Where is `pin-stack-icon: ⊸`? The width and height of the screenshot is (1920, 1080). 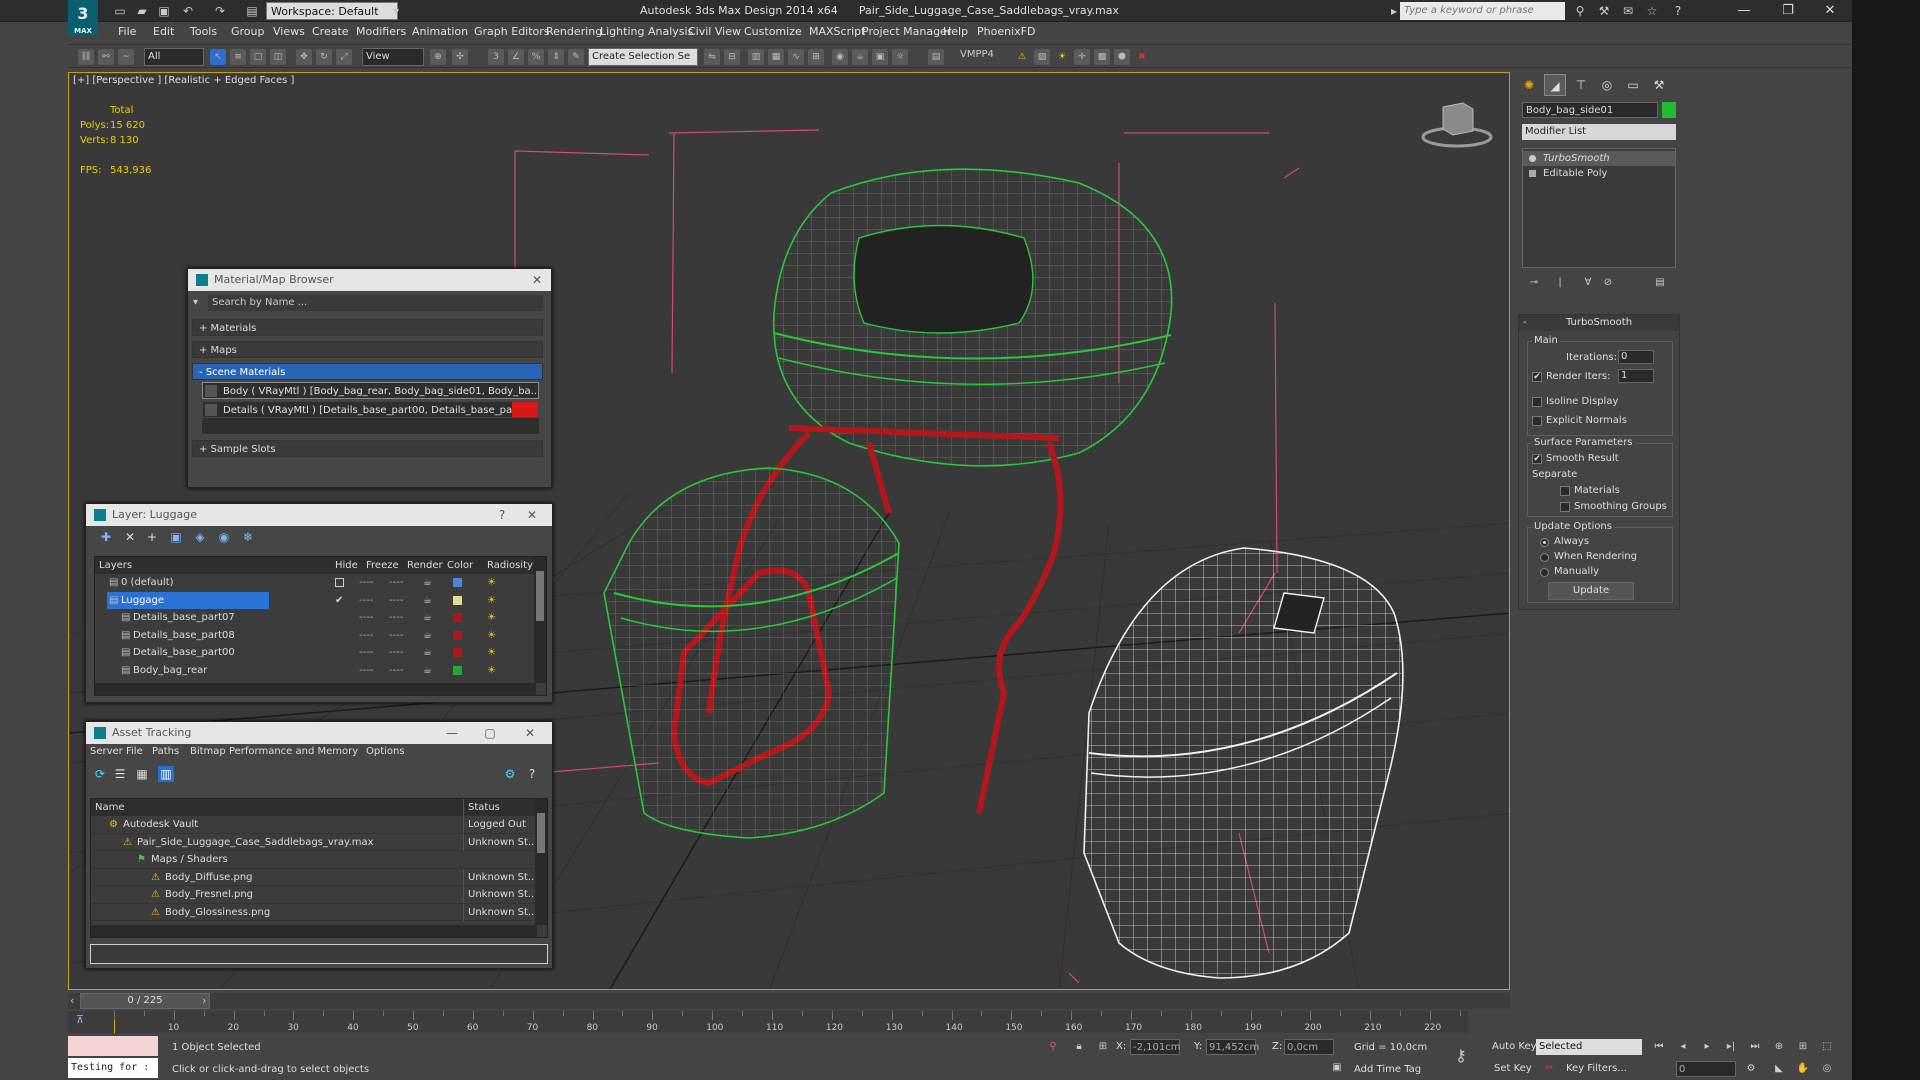 pin-stack-icon: ⊸ is located at coordinates (1534, 283).